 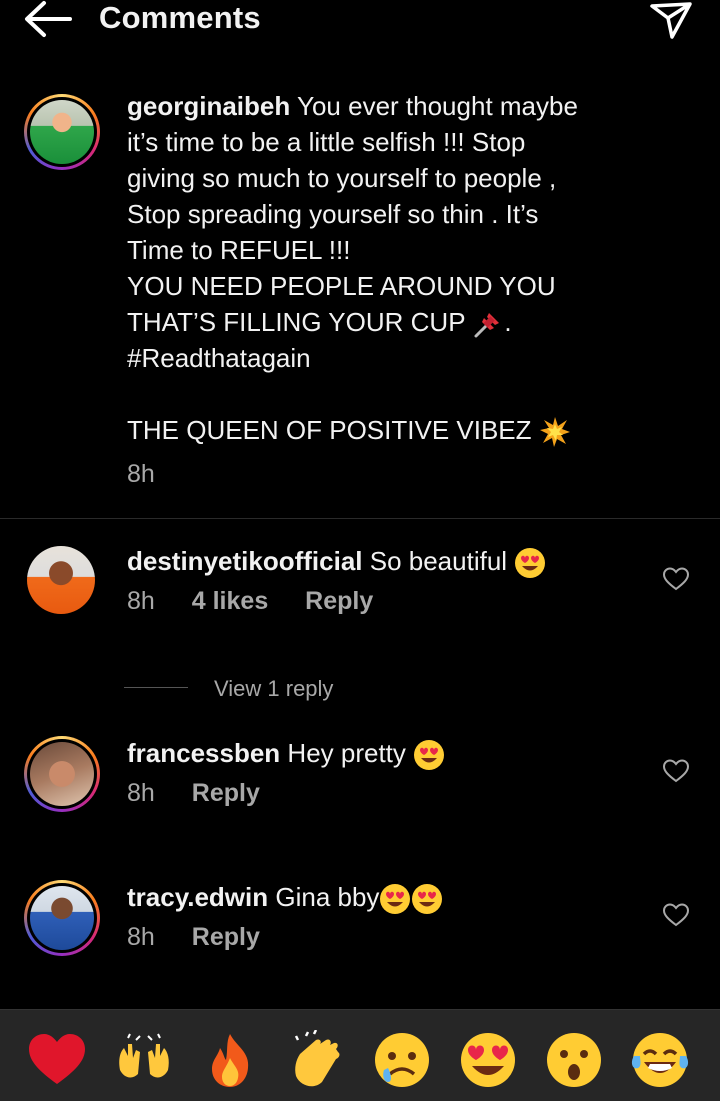 What do you see at coordinates (660, 1060) in the screenshot?
I see `tears-of-joy-face-icon` at bounding box center [660, 1060].